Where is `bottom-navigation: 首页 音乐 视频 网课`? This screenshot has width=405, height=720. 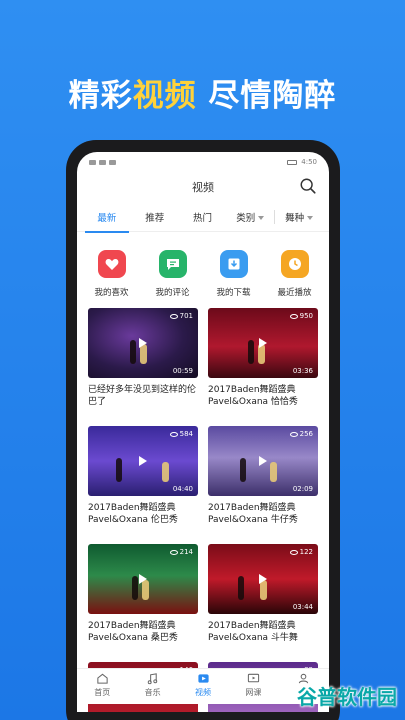 bottom-navigation: 首页 音乐 视频 网课 is located at coordinates (203, 686).